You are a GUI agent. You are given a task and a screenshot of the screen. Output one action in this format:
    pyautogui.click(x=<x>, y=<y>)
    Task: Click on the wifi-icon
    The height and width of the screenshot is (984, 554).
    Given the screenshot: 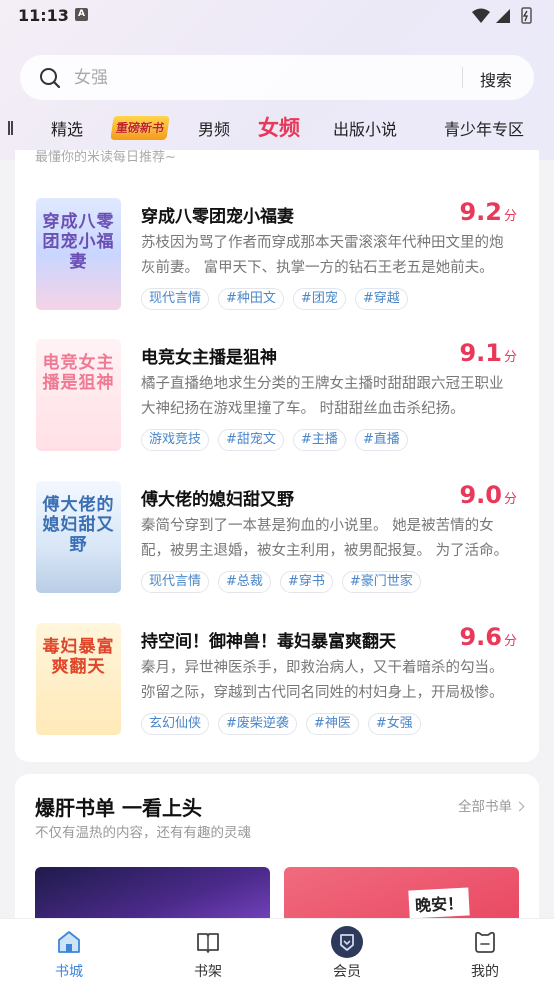 What is the action you would take?
    pyautogui.click(x=481, y=15)
    